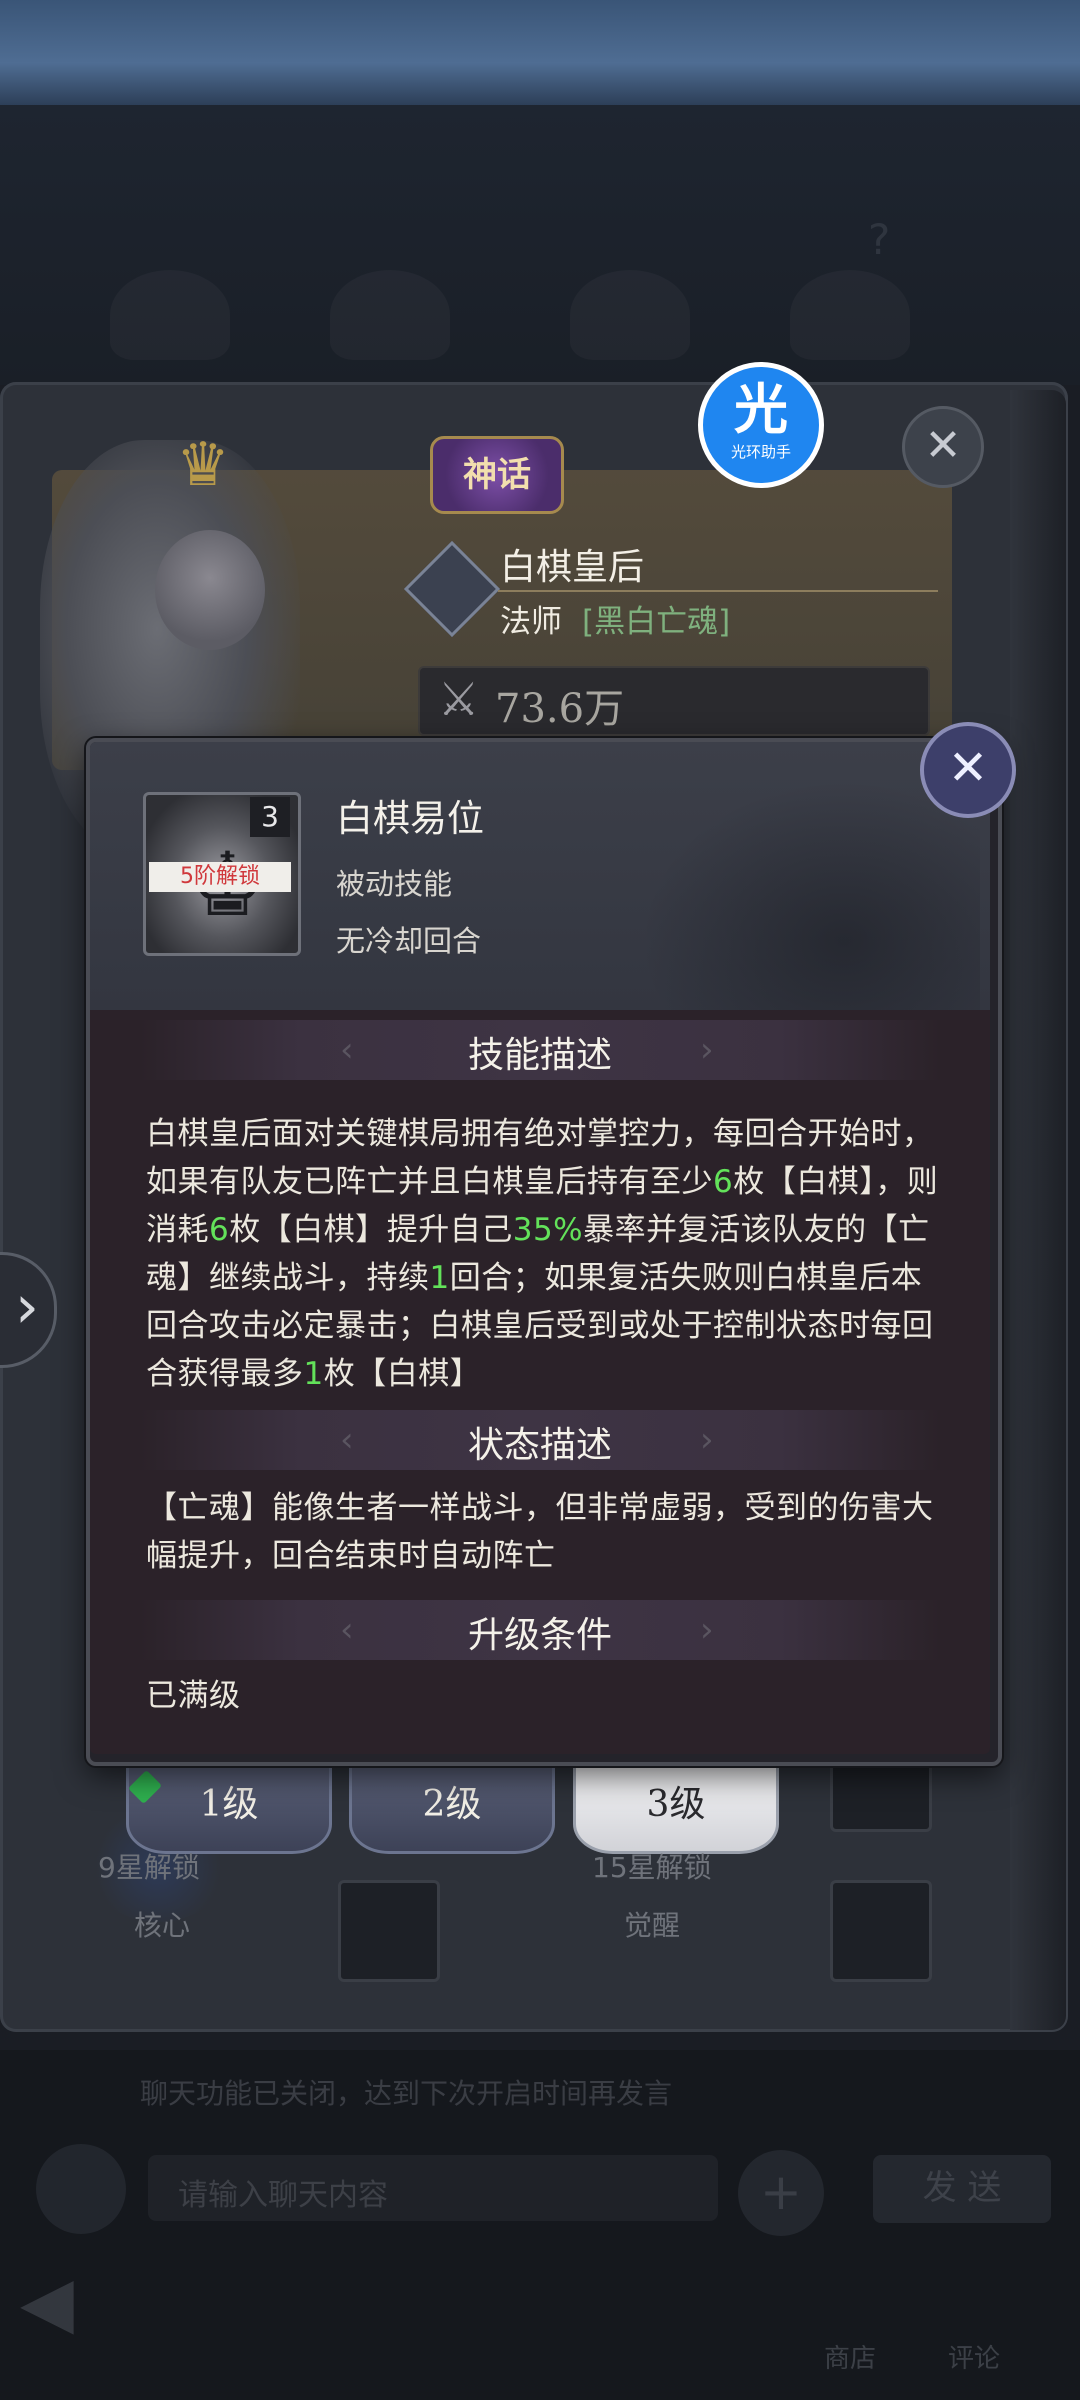 This screenshot has width=1080, height=2400. What do you see at coordinates (810, 895) in the screenshot?
I see `castle-silhouette` at bounding box center [810, 895].